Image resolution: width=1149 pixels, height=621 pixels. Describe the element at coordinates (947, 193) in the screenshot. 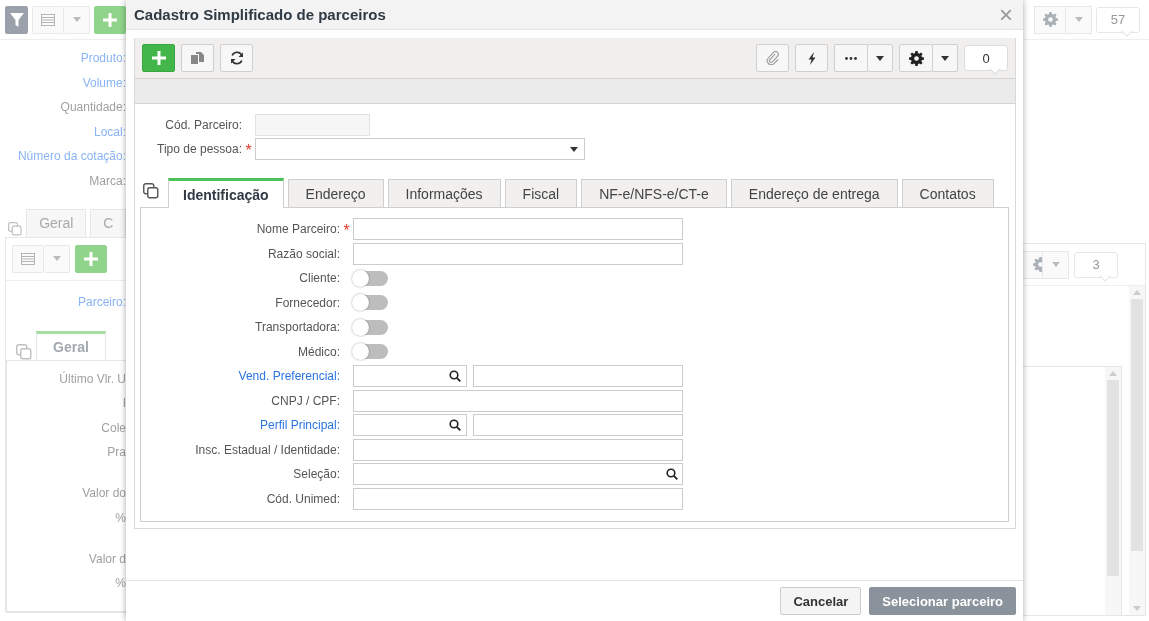

I see `tab: Contatos` at that location.